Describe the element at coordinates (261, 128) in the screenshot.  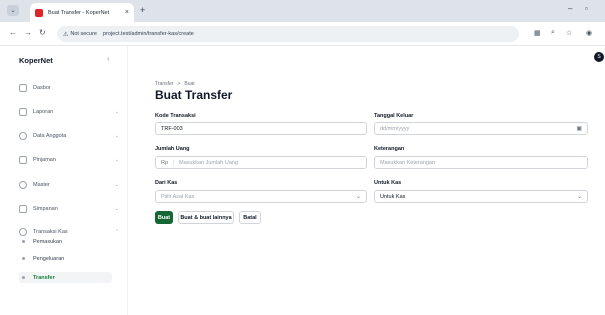
I see `kode-transaksi-field: TRF-003` at that location.